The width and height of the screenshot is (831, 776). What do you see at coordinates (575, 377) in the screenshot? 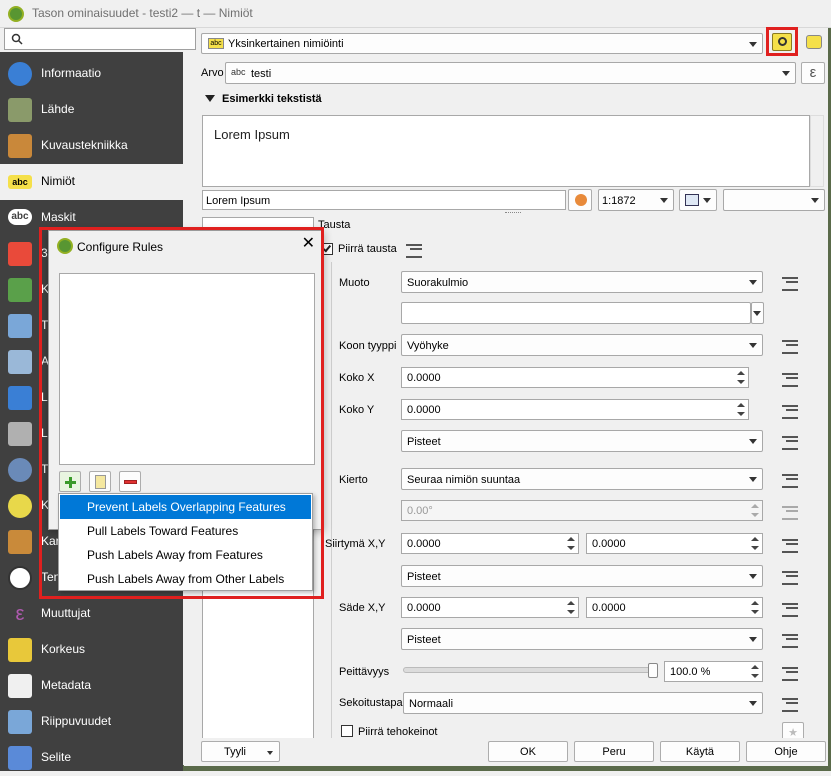
I see `size-x-spinbox: 0.0000` at bounding box center [575, 377].